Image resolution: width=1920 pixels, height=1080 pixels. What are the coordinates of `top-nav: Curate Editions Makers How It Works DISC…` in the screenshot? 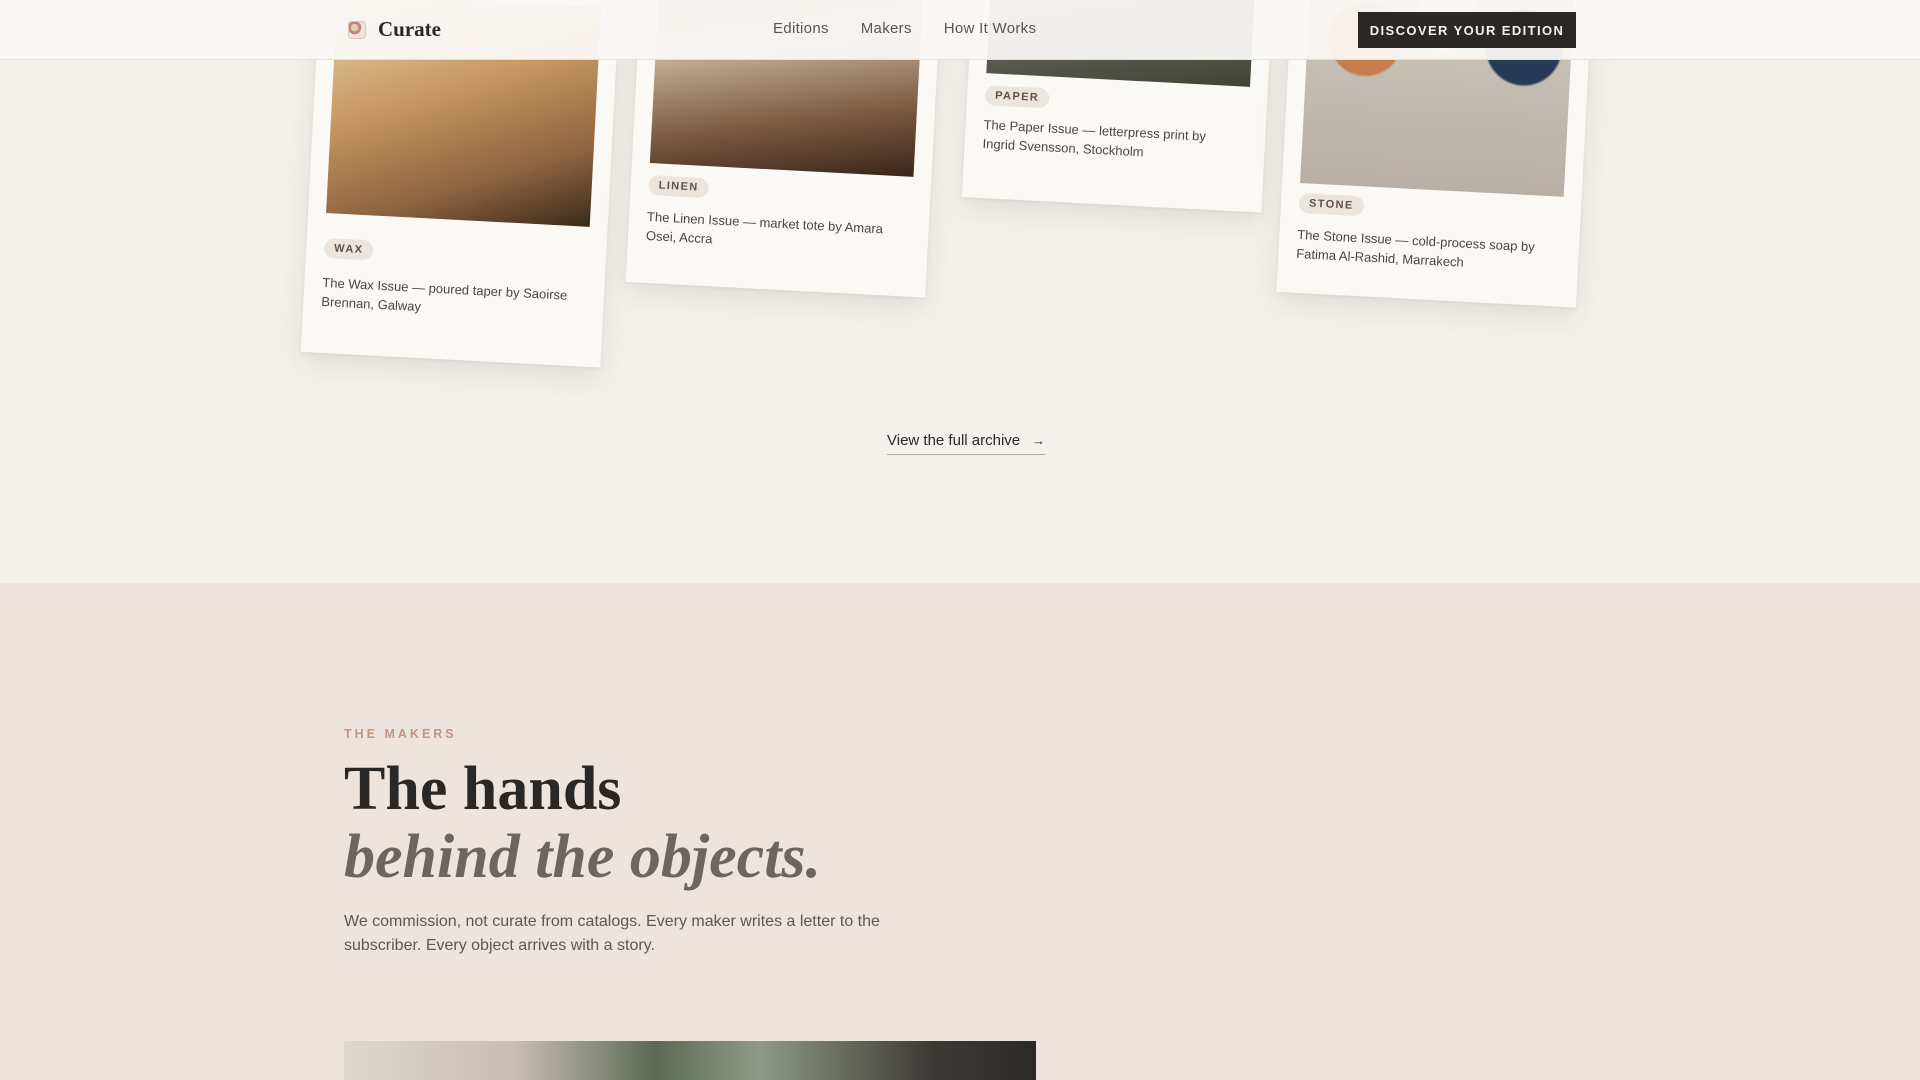 It's located at (960, 30).